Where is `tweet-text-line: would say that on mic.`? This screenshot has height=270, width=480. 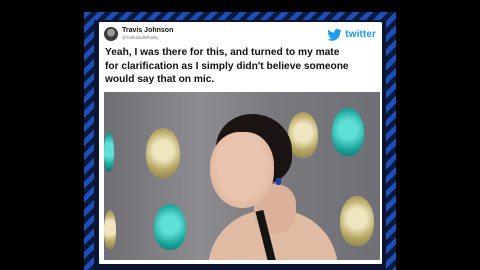 tweet-text-line: would say that on mic. is located at coordinates (160, 79).